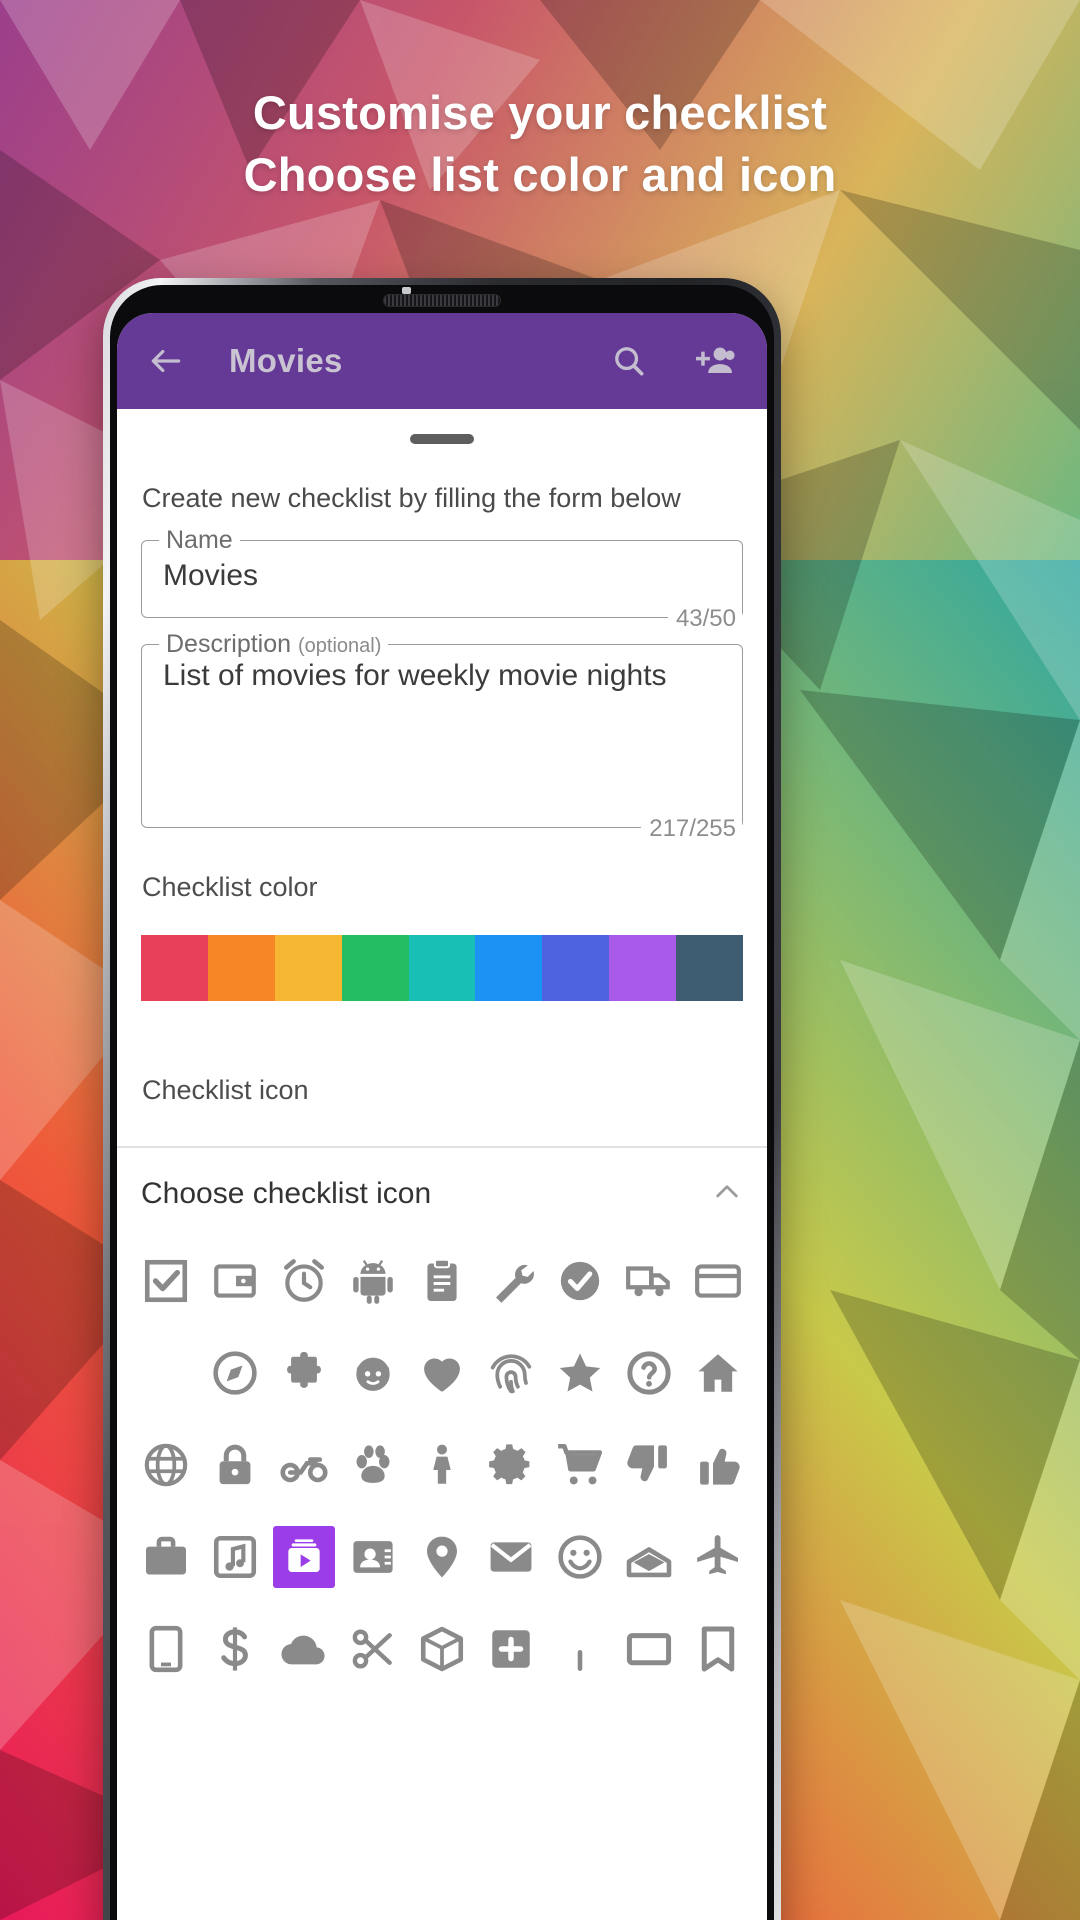 This screenshot has width=1080, height=1920. What do you see at coordinates (704, 619) in the screenshot?
I see `name-char-counter: 43/50` at bounding box center [704, 619].